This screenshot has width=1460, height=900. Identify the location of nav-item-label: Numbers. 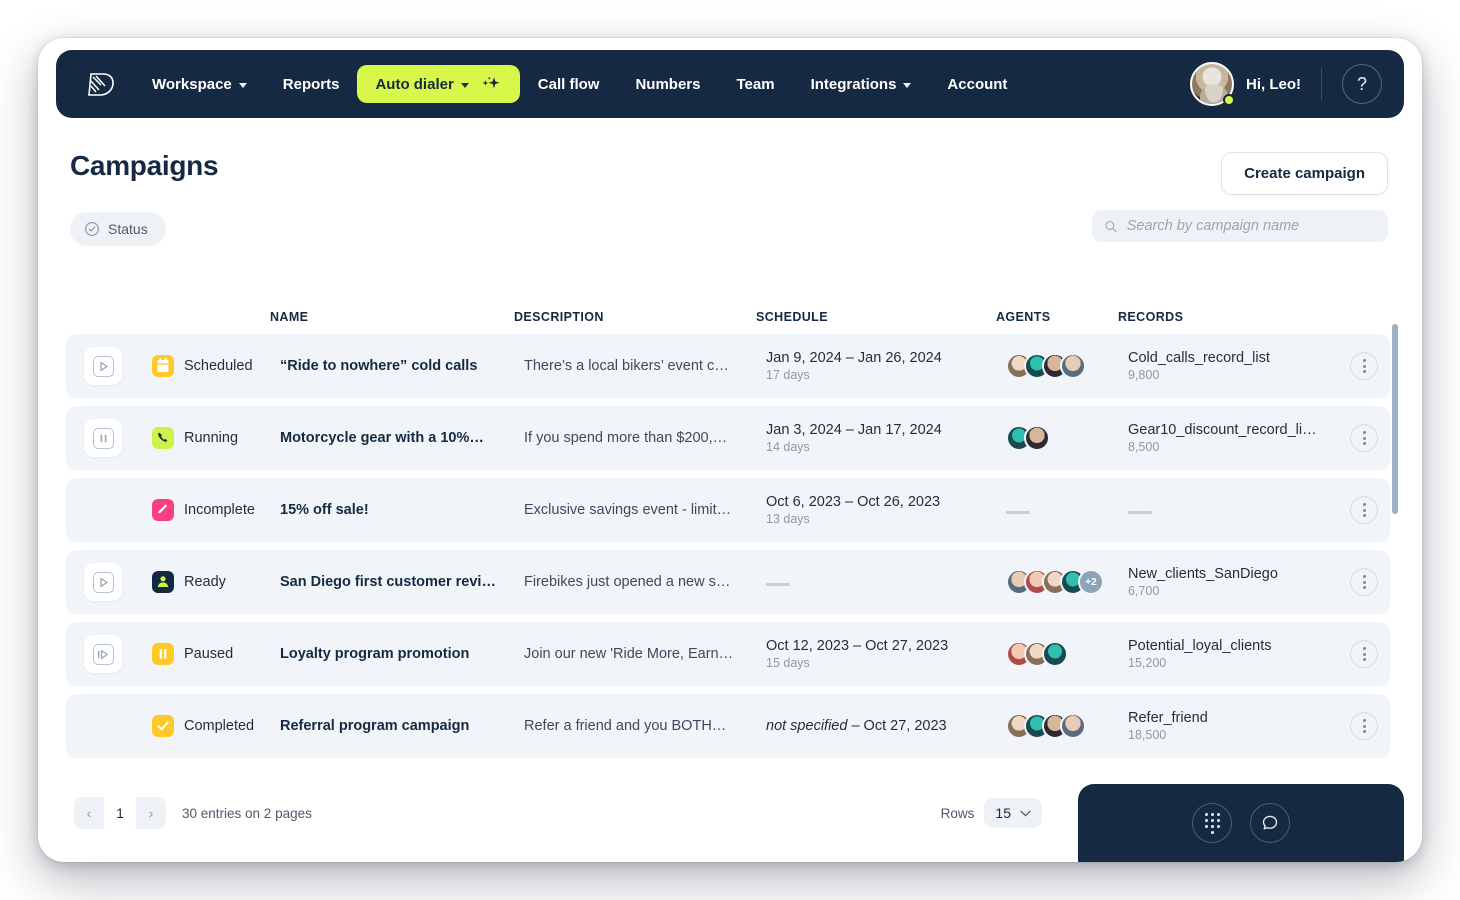
(668, 84).